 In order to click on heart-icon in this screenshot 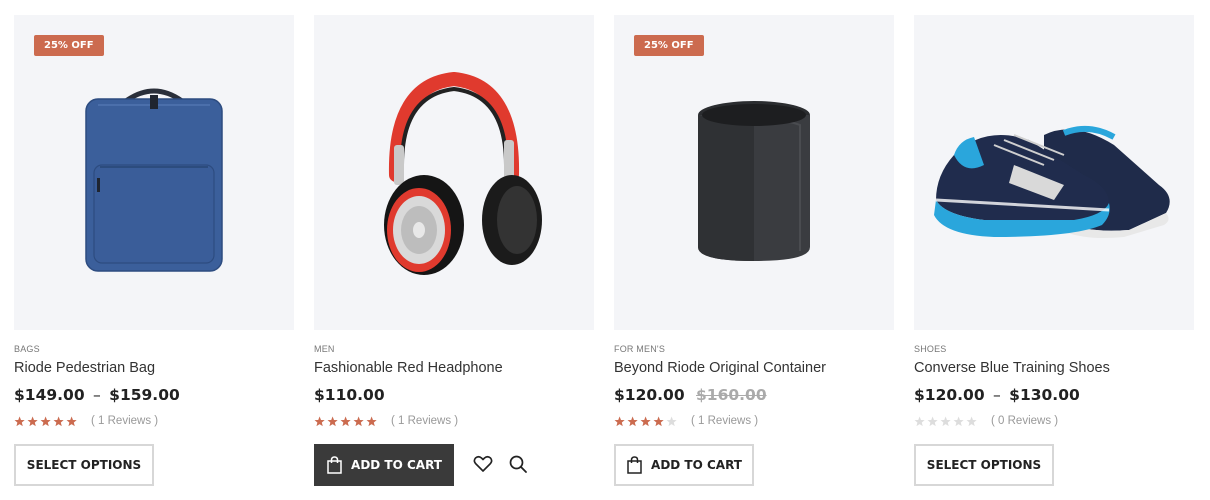, I will do `click(483, 463)`.